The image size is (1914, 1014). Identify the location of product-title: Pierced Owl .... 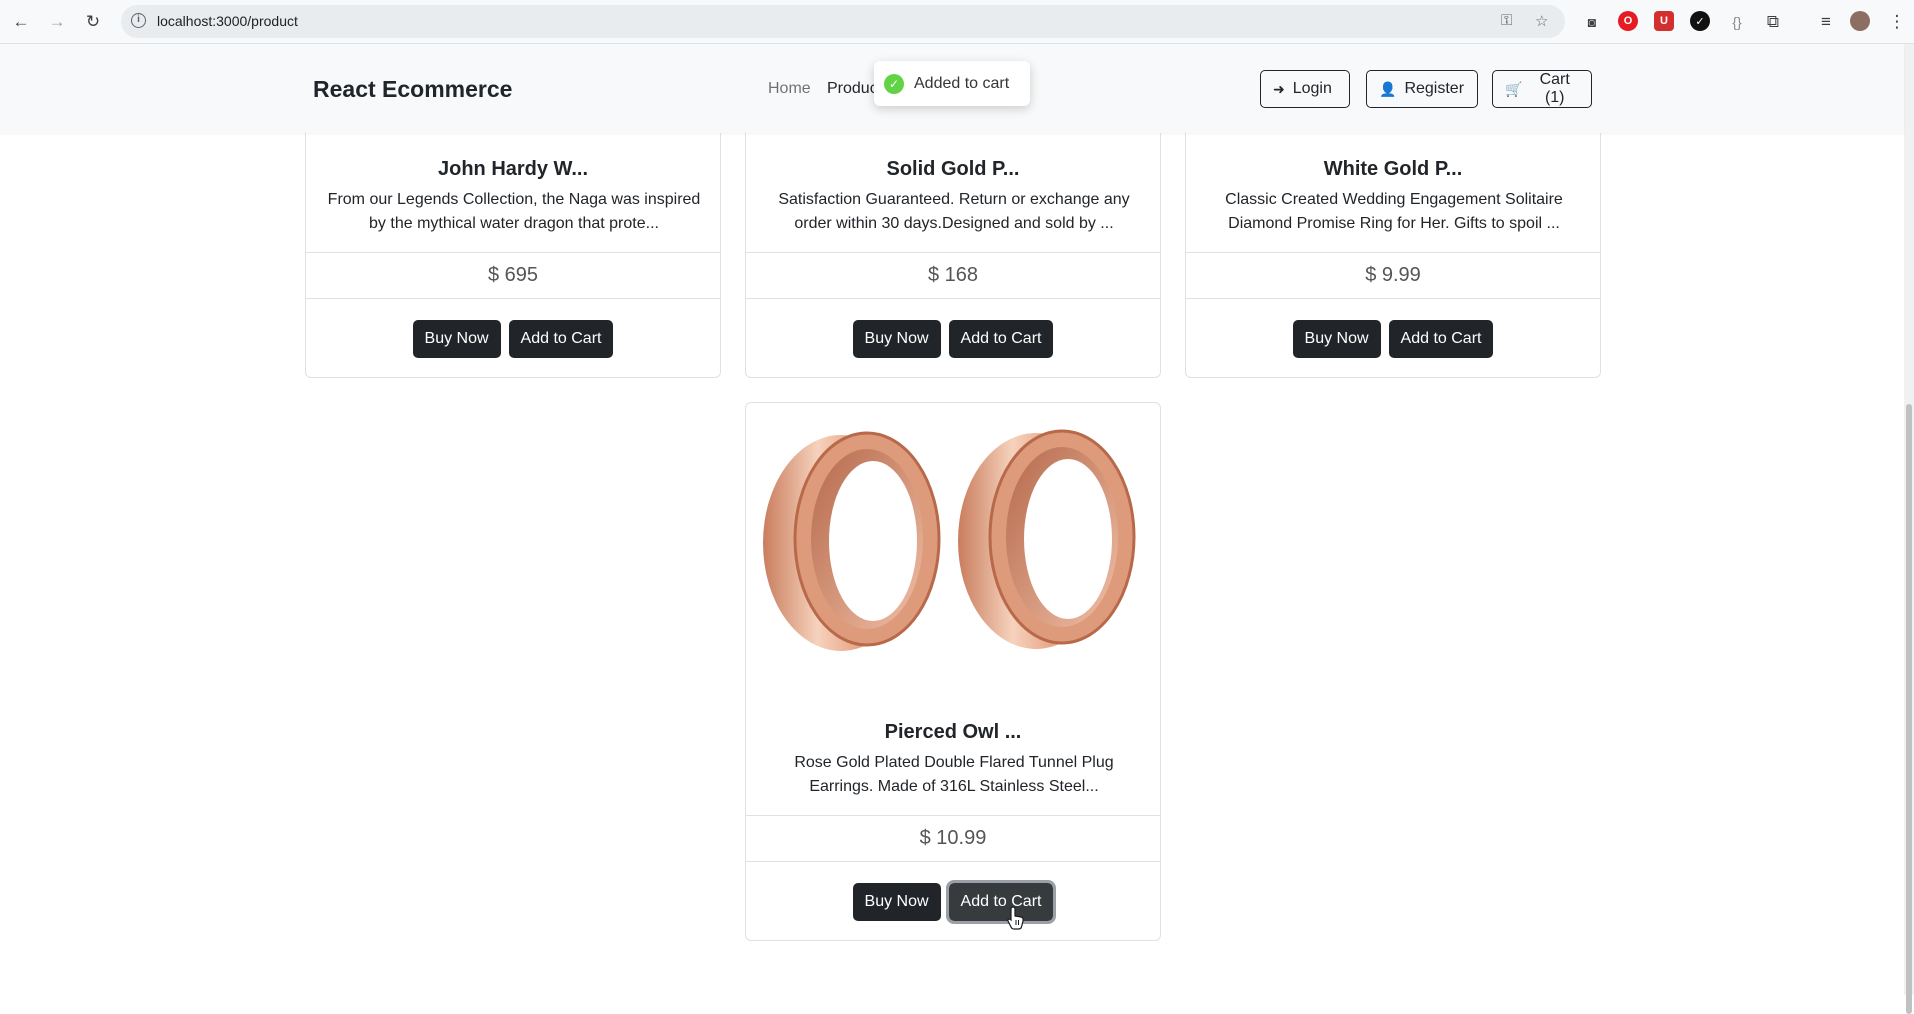
(953, 732).